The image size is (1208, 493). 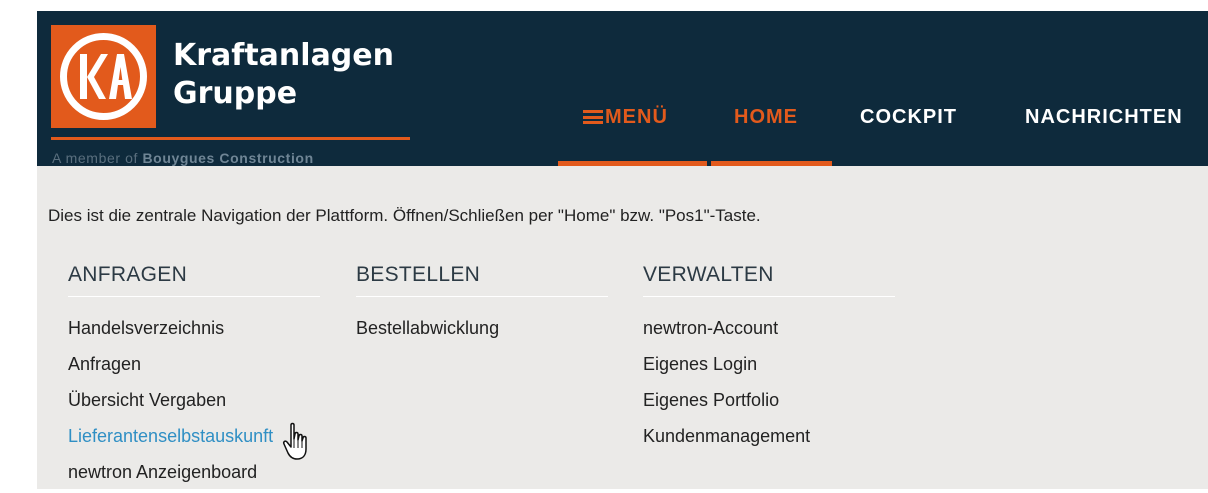 What do you see at coordinates (418, 274) in the screenshot?
I see `column-title: BESTELLEN` at bounding box center [418, 274].